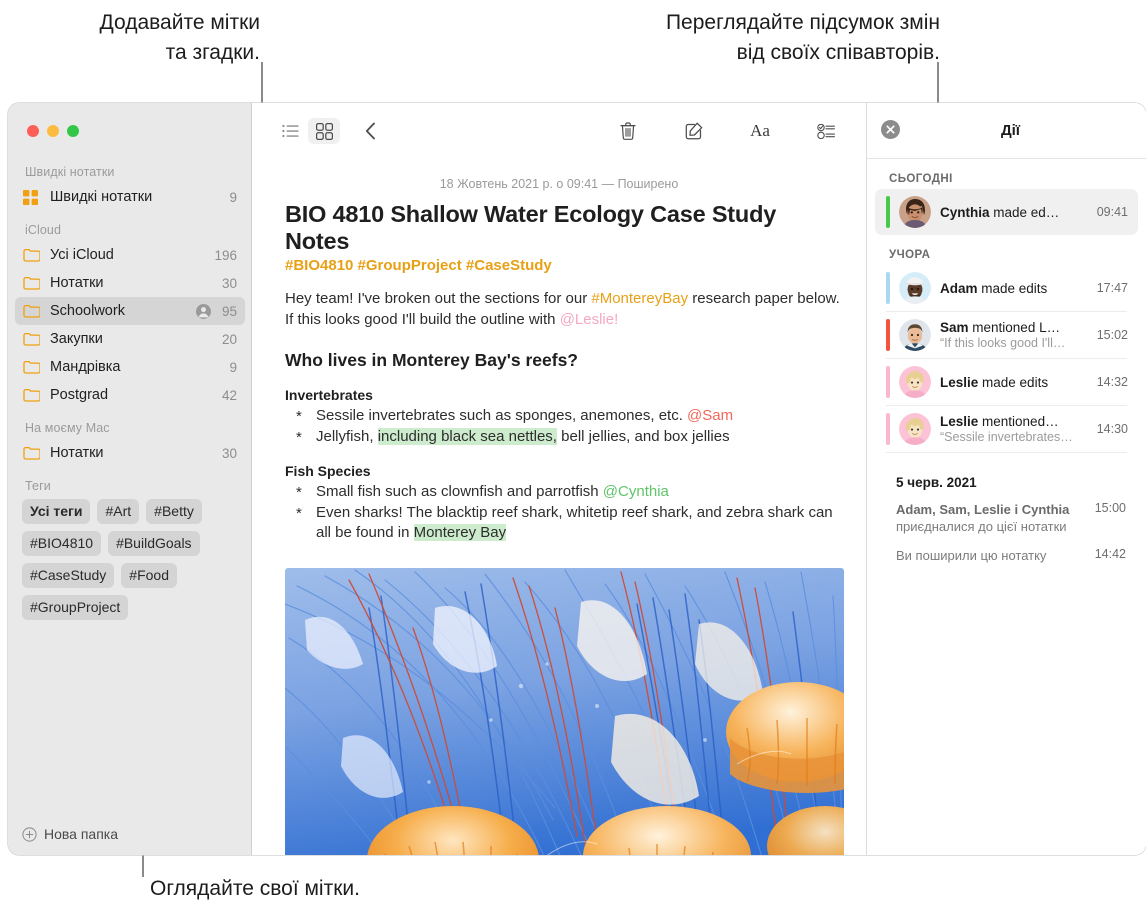  I want to click on activity-older-time: 15:00, so click(1110, 508).